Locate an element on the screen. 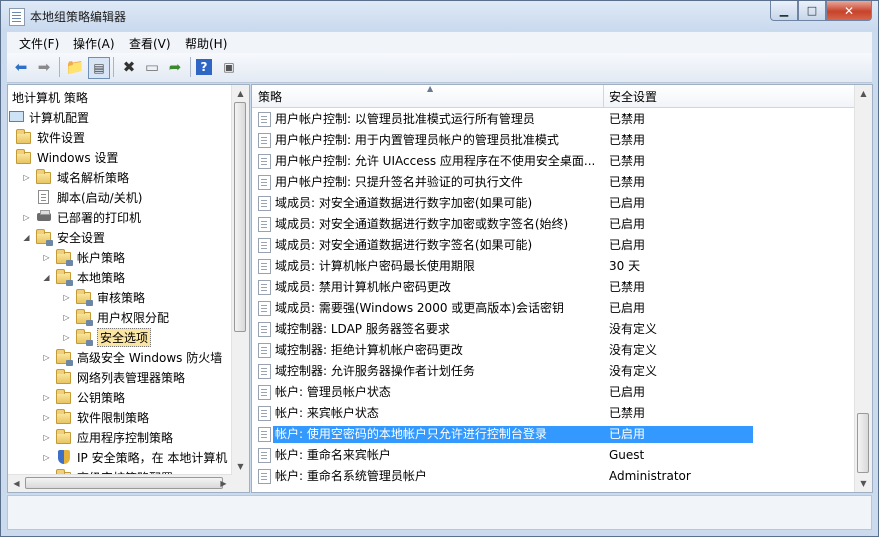 The height and width of the screenshot is (537, 879). policy-row: 域控制器: 拒绝计算机帐户密码更改 没有定义 is located at coordinates (553, 350).